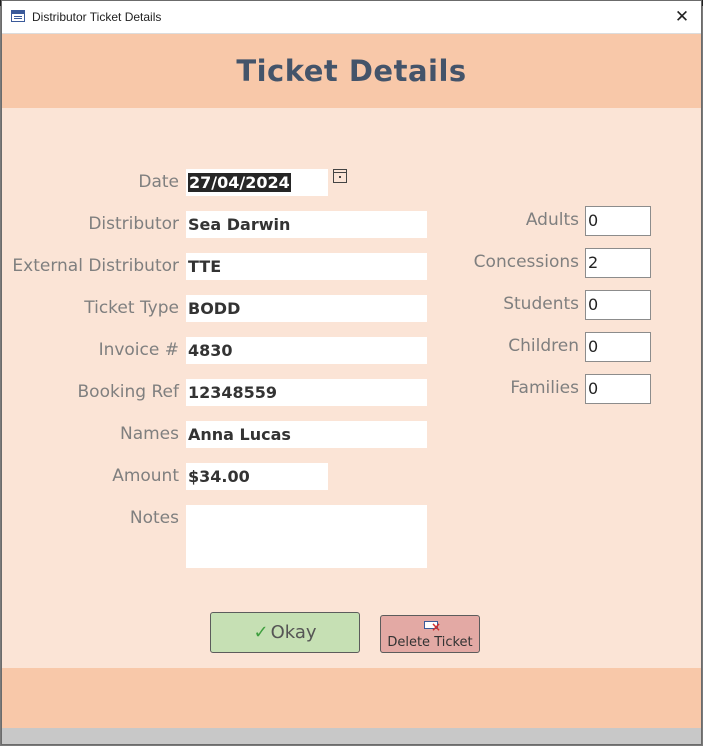 This screenshot has height=746, width=703. Describe the element at coordinates (618, 263) in the screenshot. I see `concessions-field: 2` at that location.